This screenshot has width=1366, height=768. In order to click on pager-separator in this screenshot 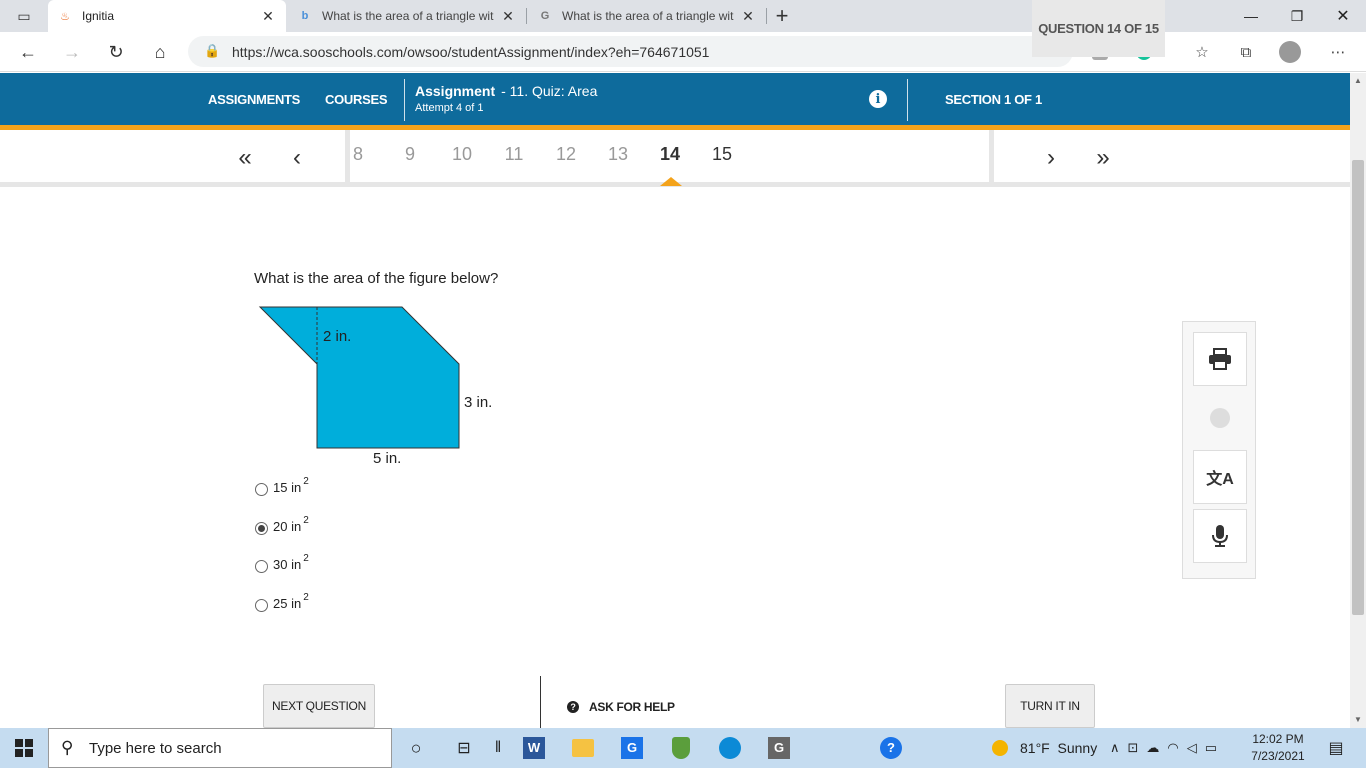, I will do `click(991, 156)`.